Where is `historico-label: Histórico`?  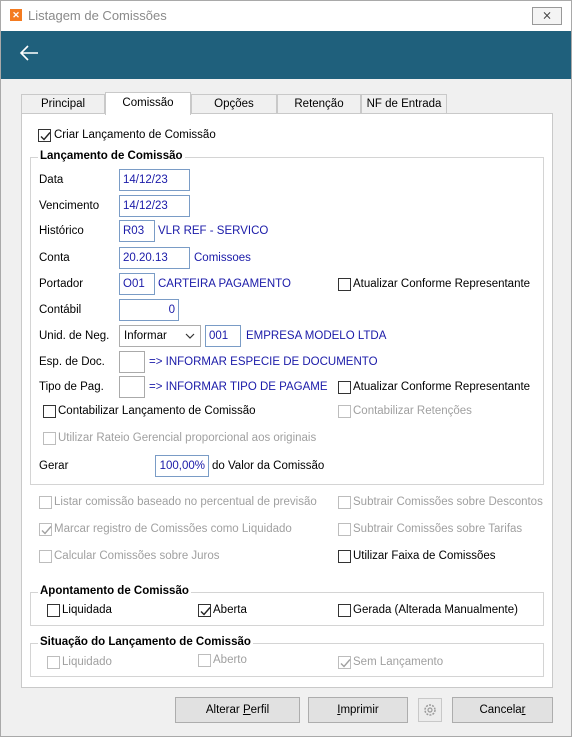 historico-label: Histórico is located at coordinates (61, 231).